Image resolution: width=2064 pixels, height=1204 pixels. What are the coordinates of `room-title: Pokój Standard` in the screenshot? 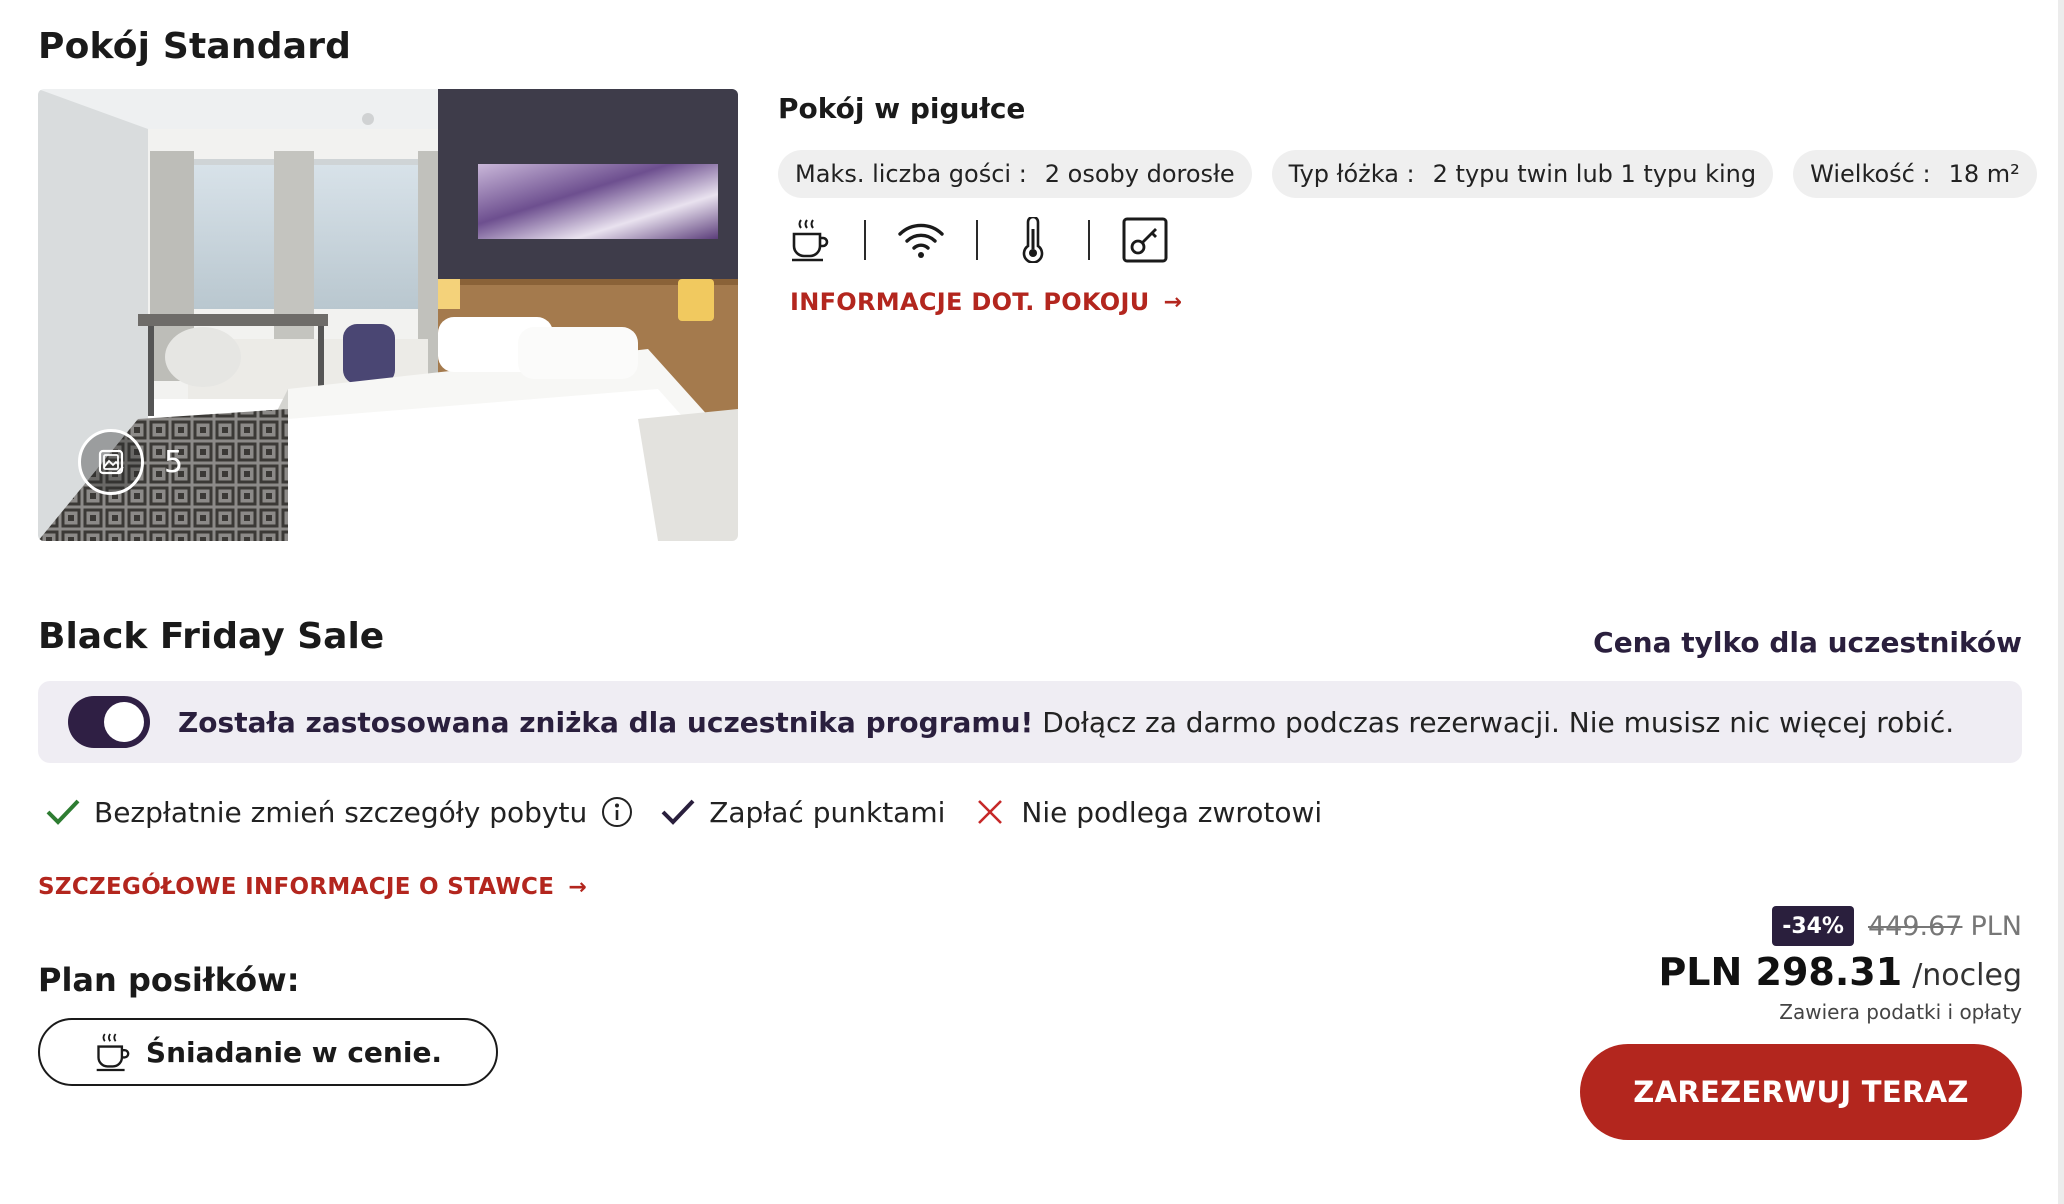 It's located at (195, 46).